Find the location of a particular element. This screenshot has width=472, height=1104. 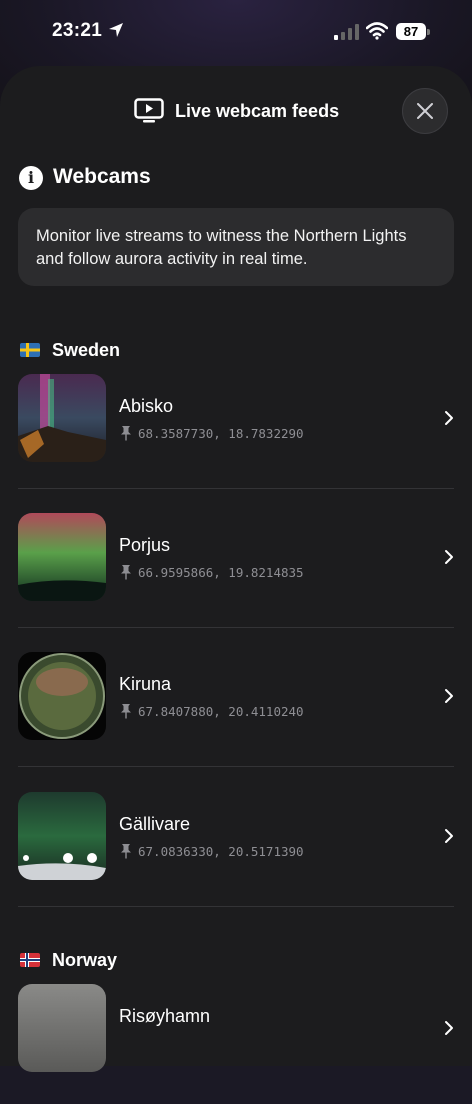

webcam-coordinates: 68.3587730, 18.7832290 is located at coordinates (221, 433).